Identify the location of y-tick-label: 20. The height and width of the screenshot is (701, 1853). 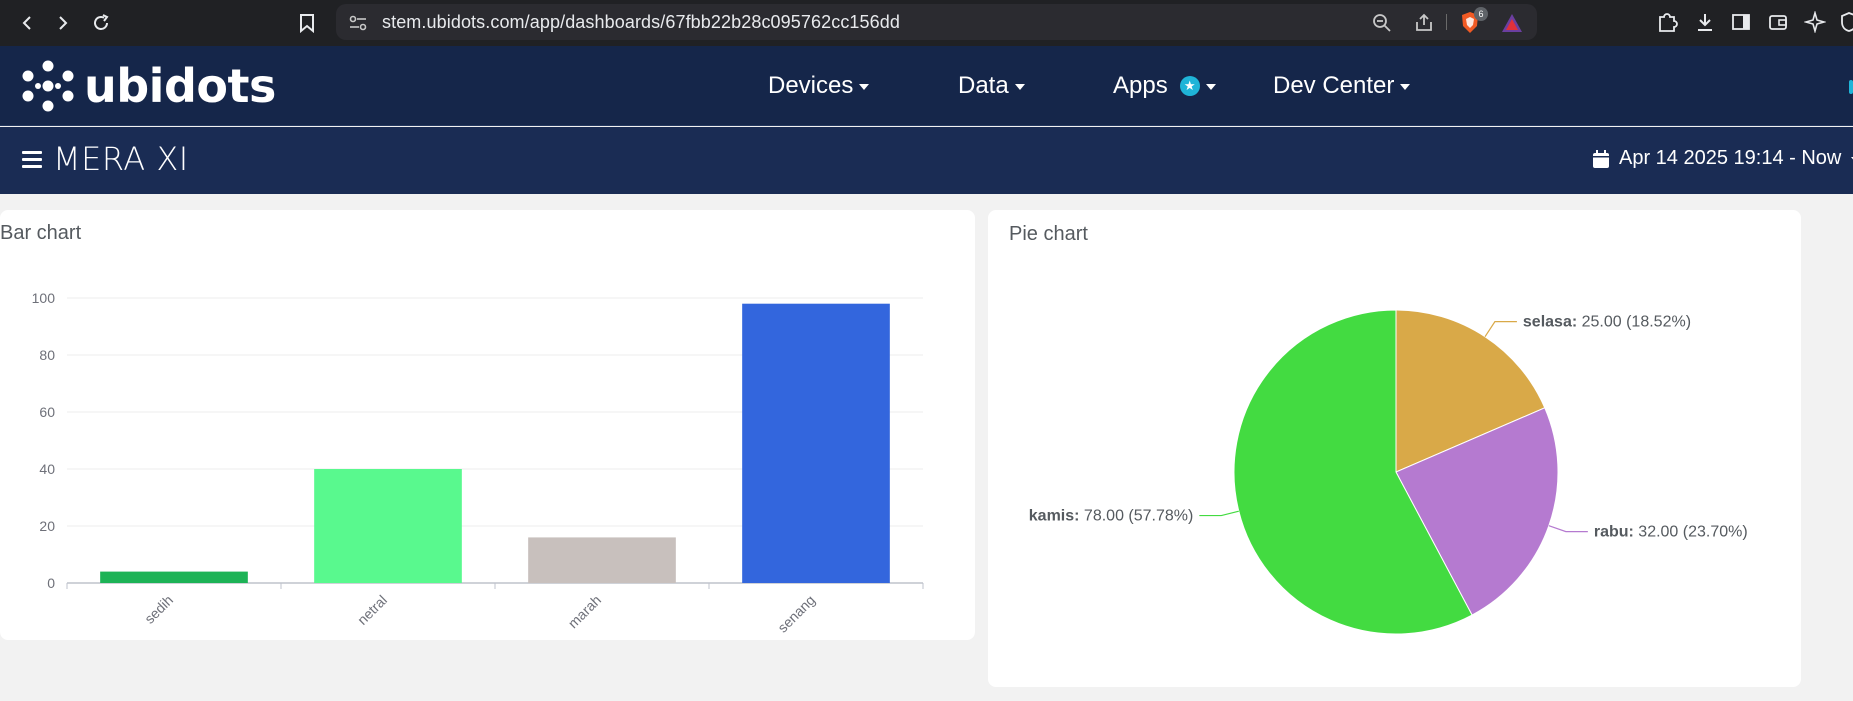
(47, 526).